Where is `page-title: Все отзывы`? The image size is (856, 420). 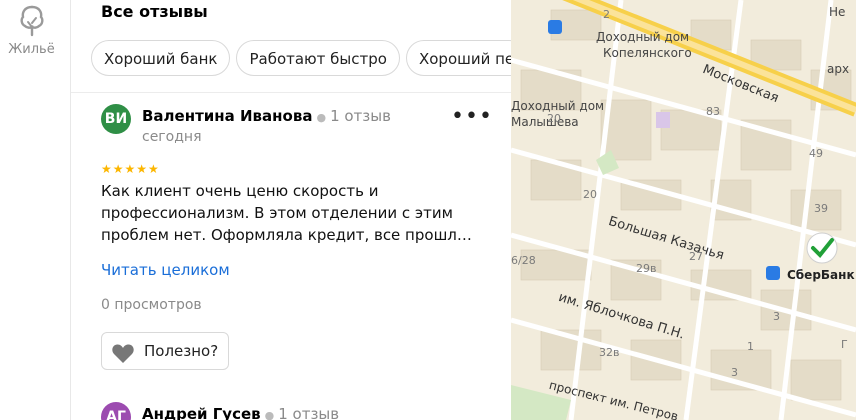 page-title: Все отзывы is located at coordinates (154, 11).